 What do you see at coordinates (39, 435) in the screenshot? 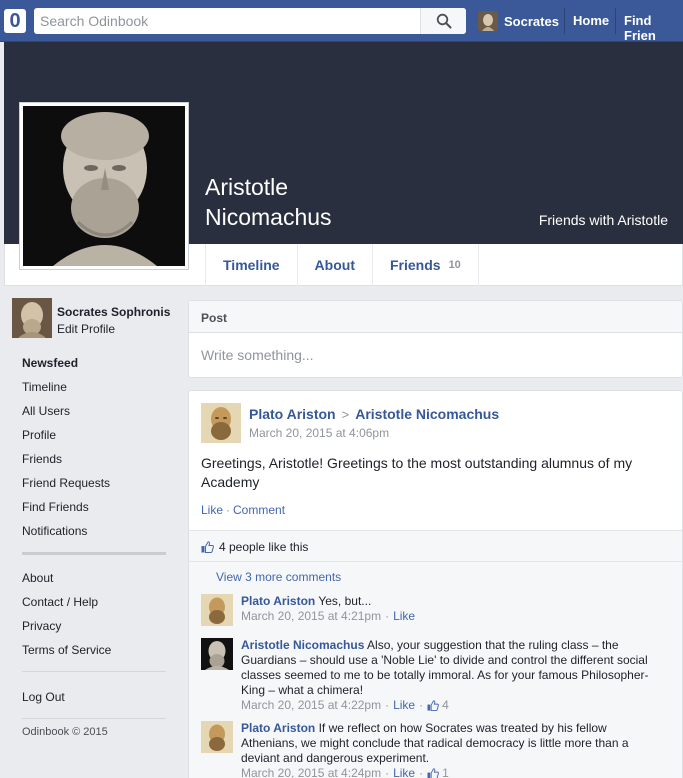
I see `sidebar-item-profile: Profile` at bounding box center [39, 435].